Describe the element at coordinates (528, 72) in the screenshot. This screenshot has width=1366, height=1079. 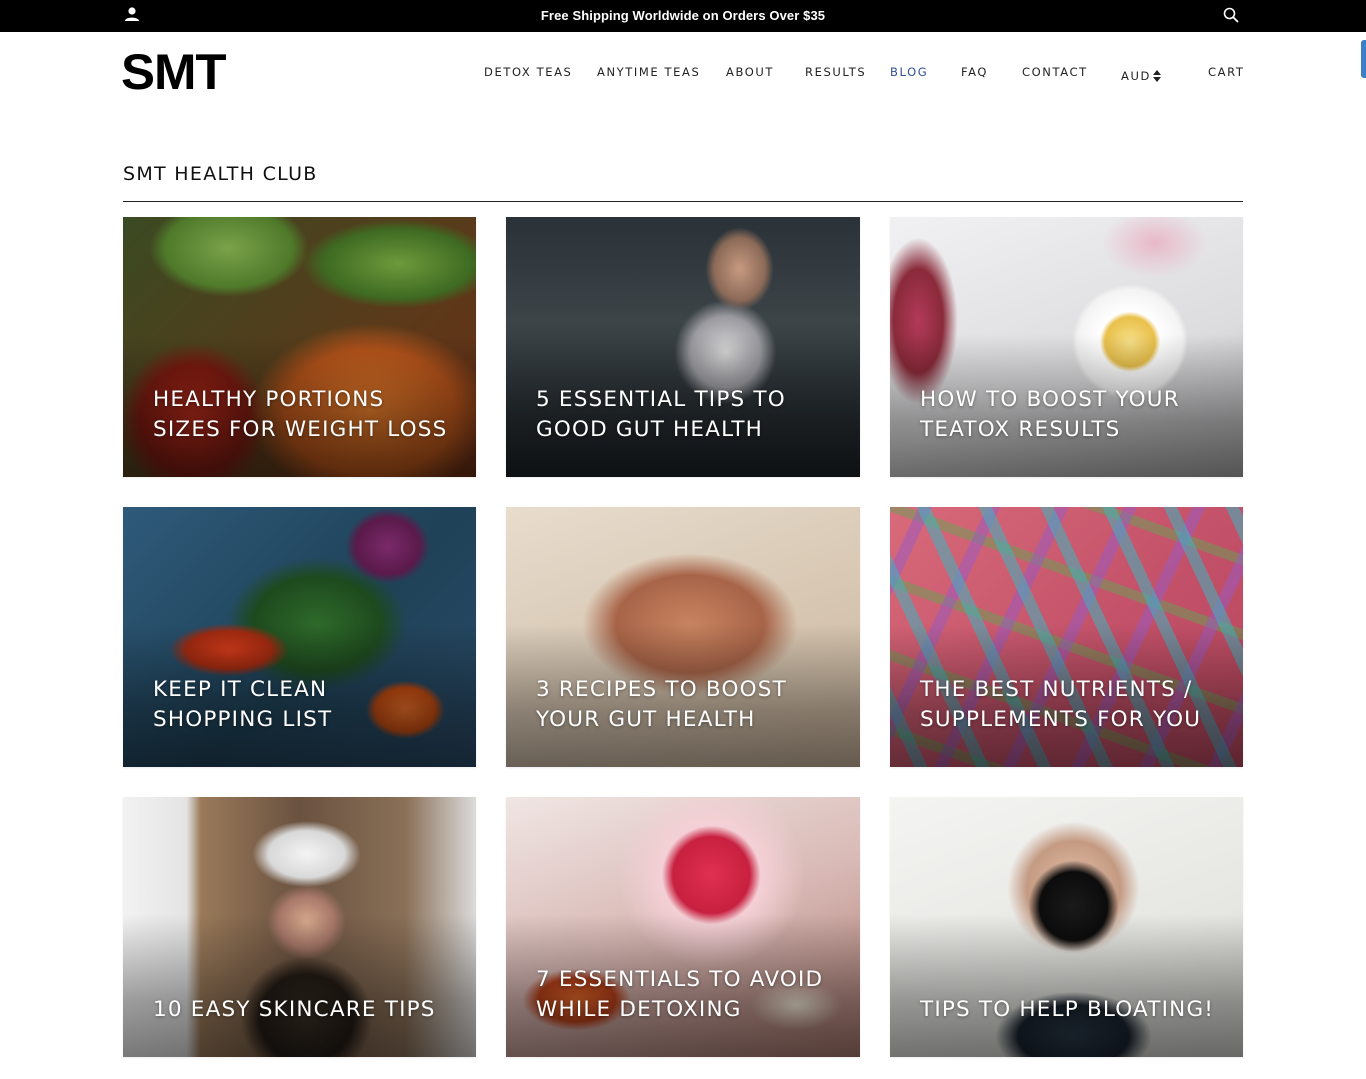
I see `nav-detox-teas: DETOX TEAS` at that location.